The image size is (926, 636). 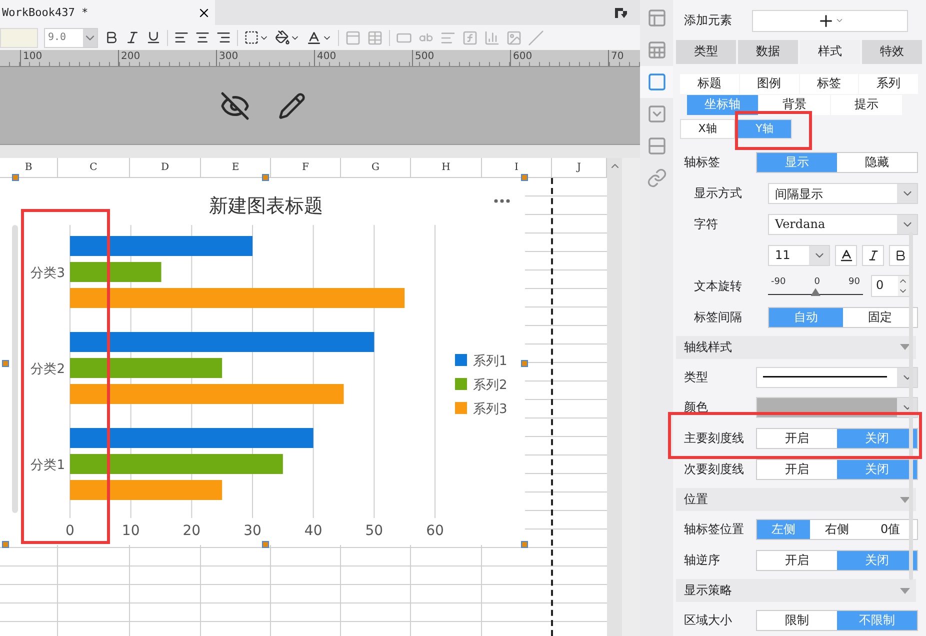 I want to click on frame-icon, so click(x=656, y=82).